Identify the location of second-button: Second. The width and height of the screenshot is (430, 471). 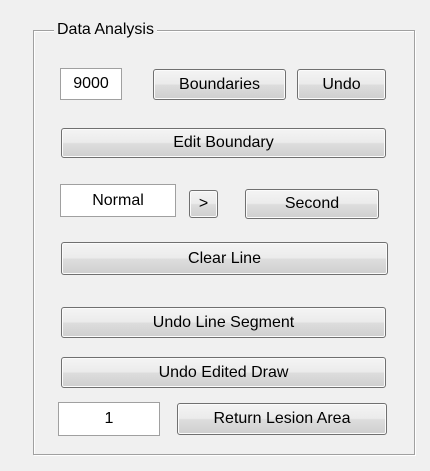
(312, 204).